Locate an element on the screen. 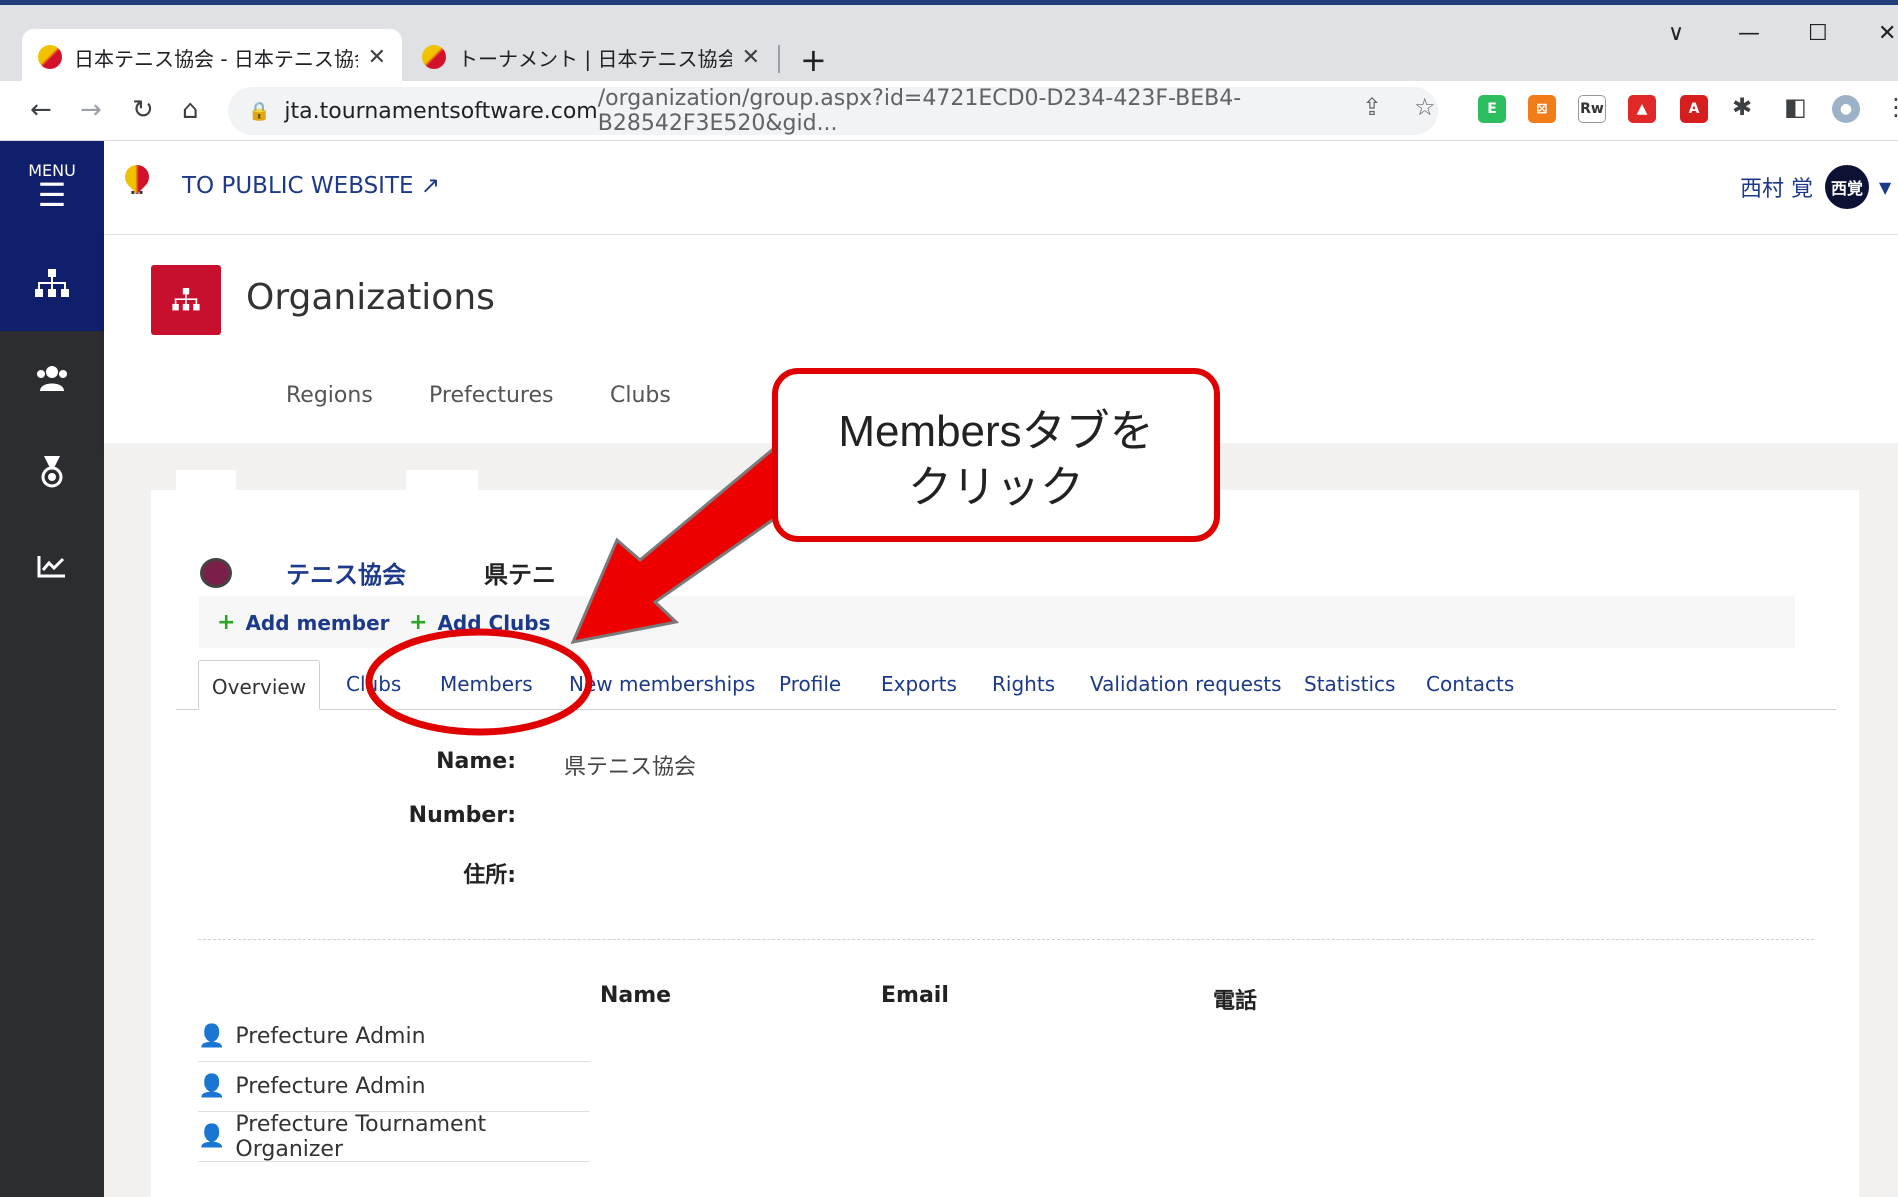  highlight-ellipse is located at coordinates (479, 682).